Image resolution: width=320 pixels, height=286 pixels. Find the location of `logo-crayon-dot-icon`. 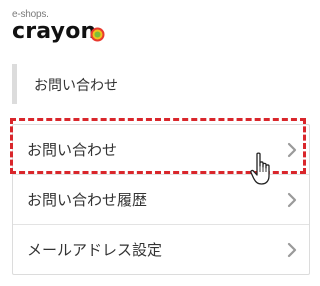

logo-crayon-dot-icon is located at coordinates (97, 34).